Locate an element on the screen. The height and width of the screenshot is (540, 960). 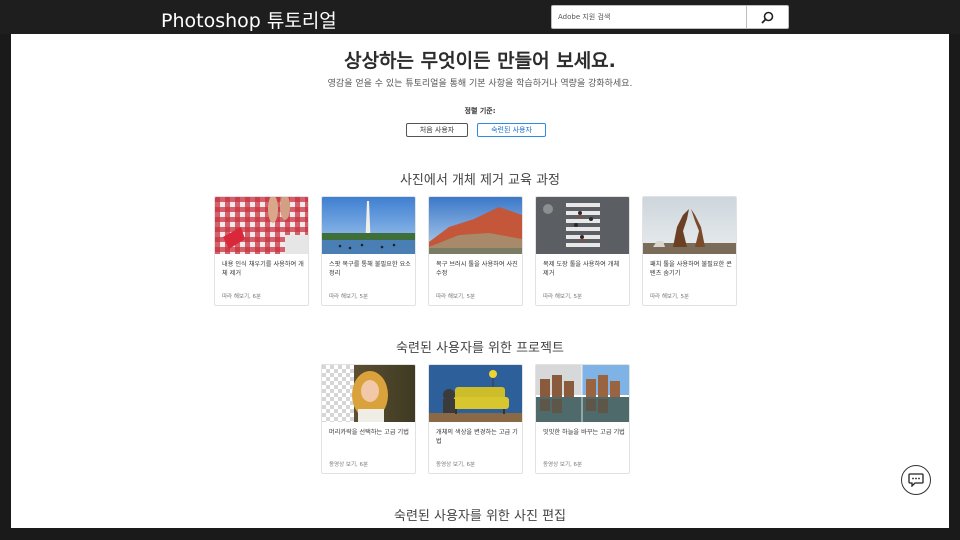
search-icon is located at coordinates (767, 17).